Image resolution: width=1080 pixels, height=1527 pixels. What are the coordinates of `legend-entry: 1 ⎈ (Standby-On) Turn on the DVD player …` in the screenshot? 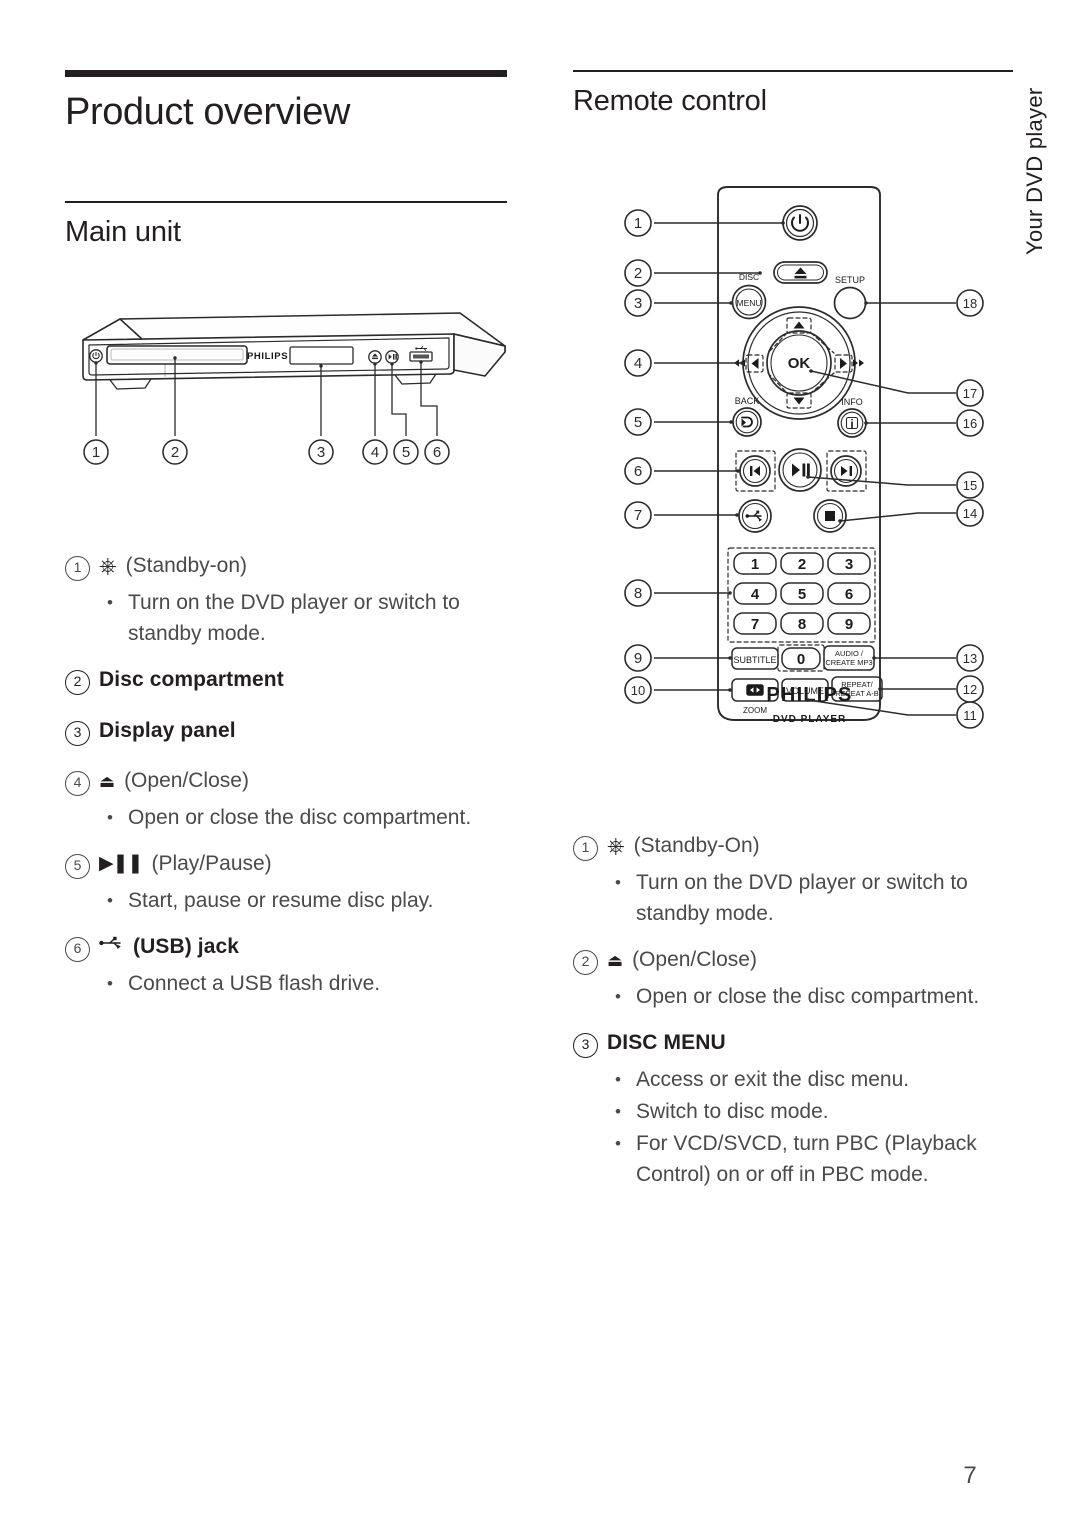 It's located at (798, 880).